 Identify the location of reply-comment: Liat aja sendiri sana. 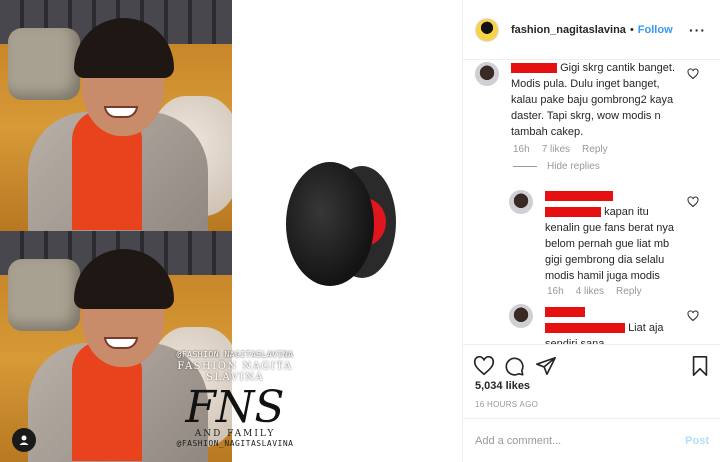
(615, 324).